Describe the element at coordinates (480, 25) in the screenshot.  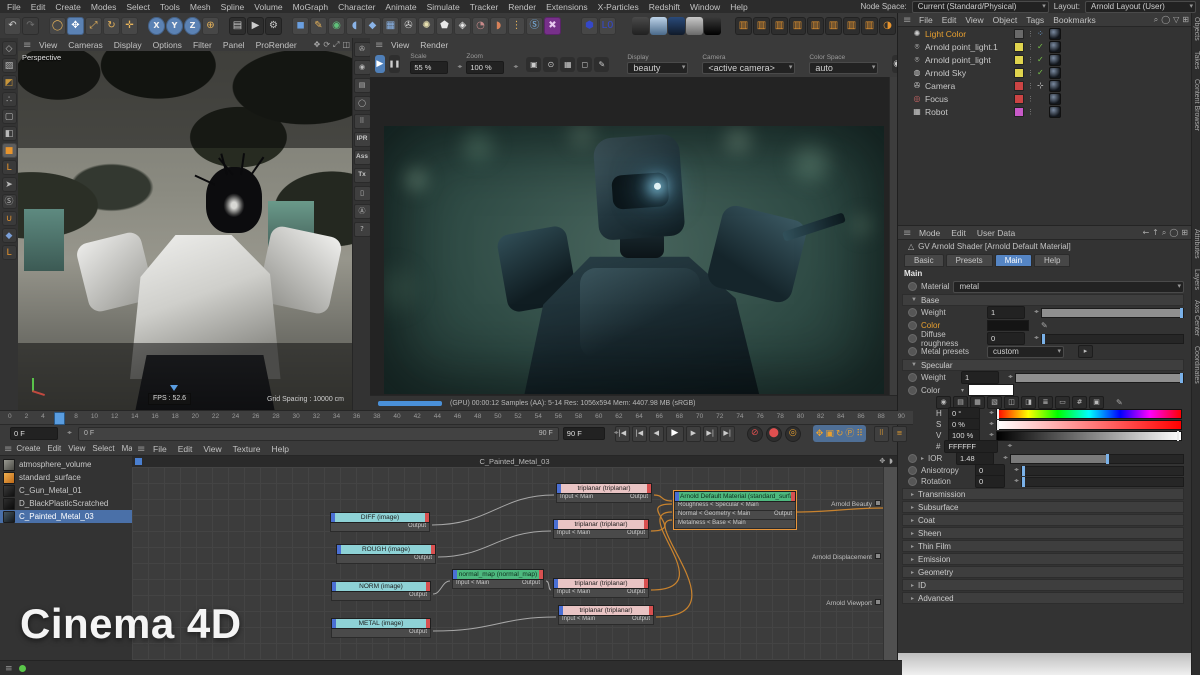
I see `toolbar-icon: ◔` at that location.